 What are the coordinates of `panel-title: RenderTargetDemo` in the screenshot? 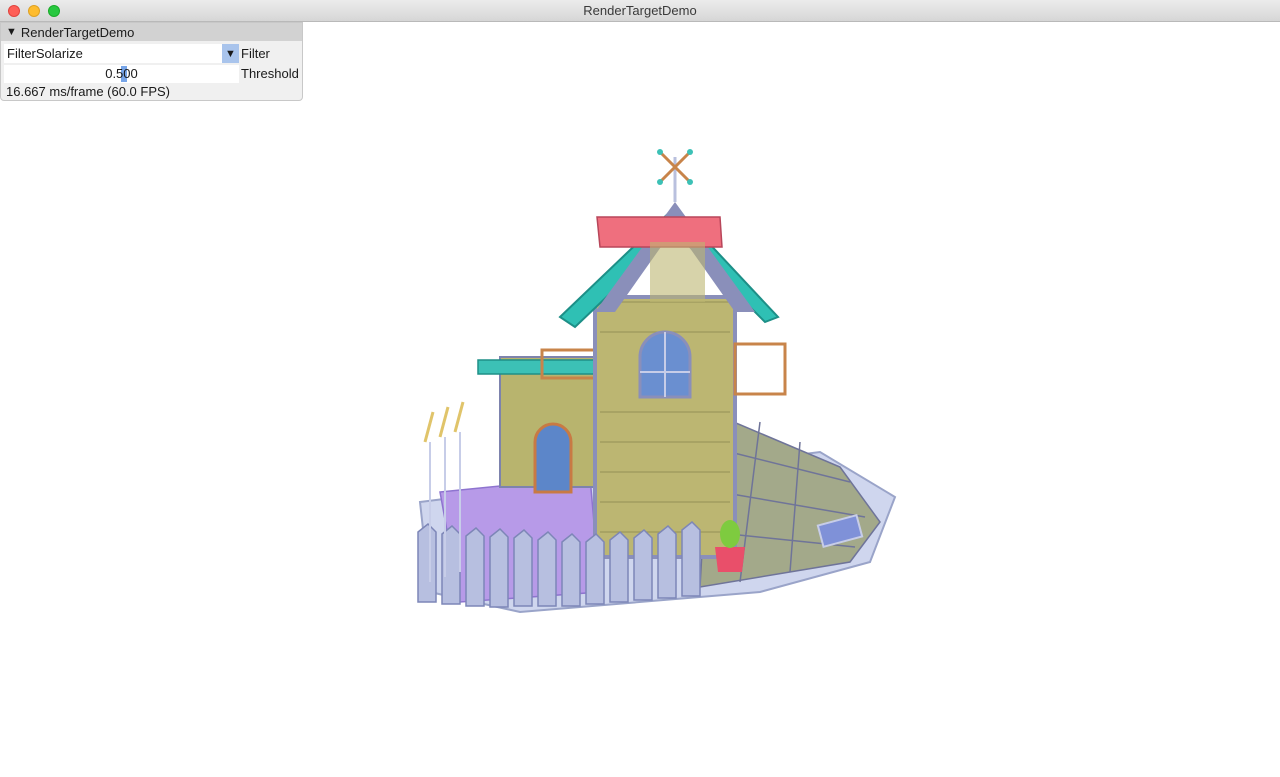 It's located at (77, 32).